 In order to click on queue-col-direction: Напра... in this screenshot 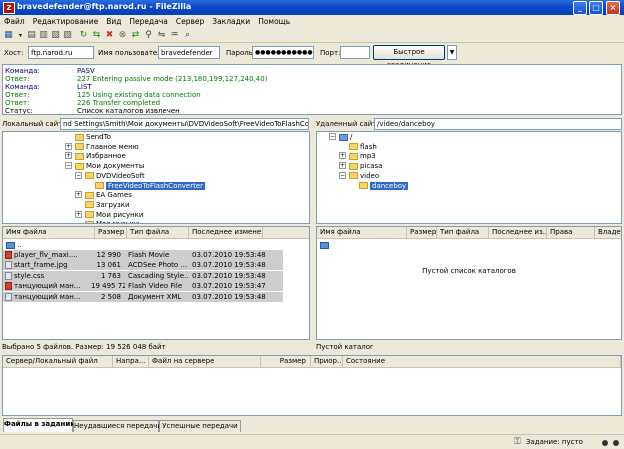, I will do `click(131, 362)`.